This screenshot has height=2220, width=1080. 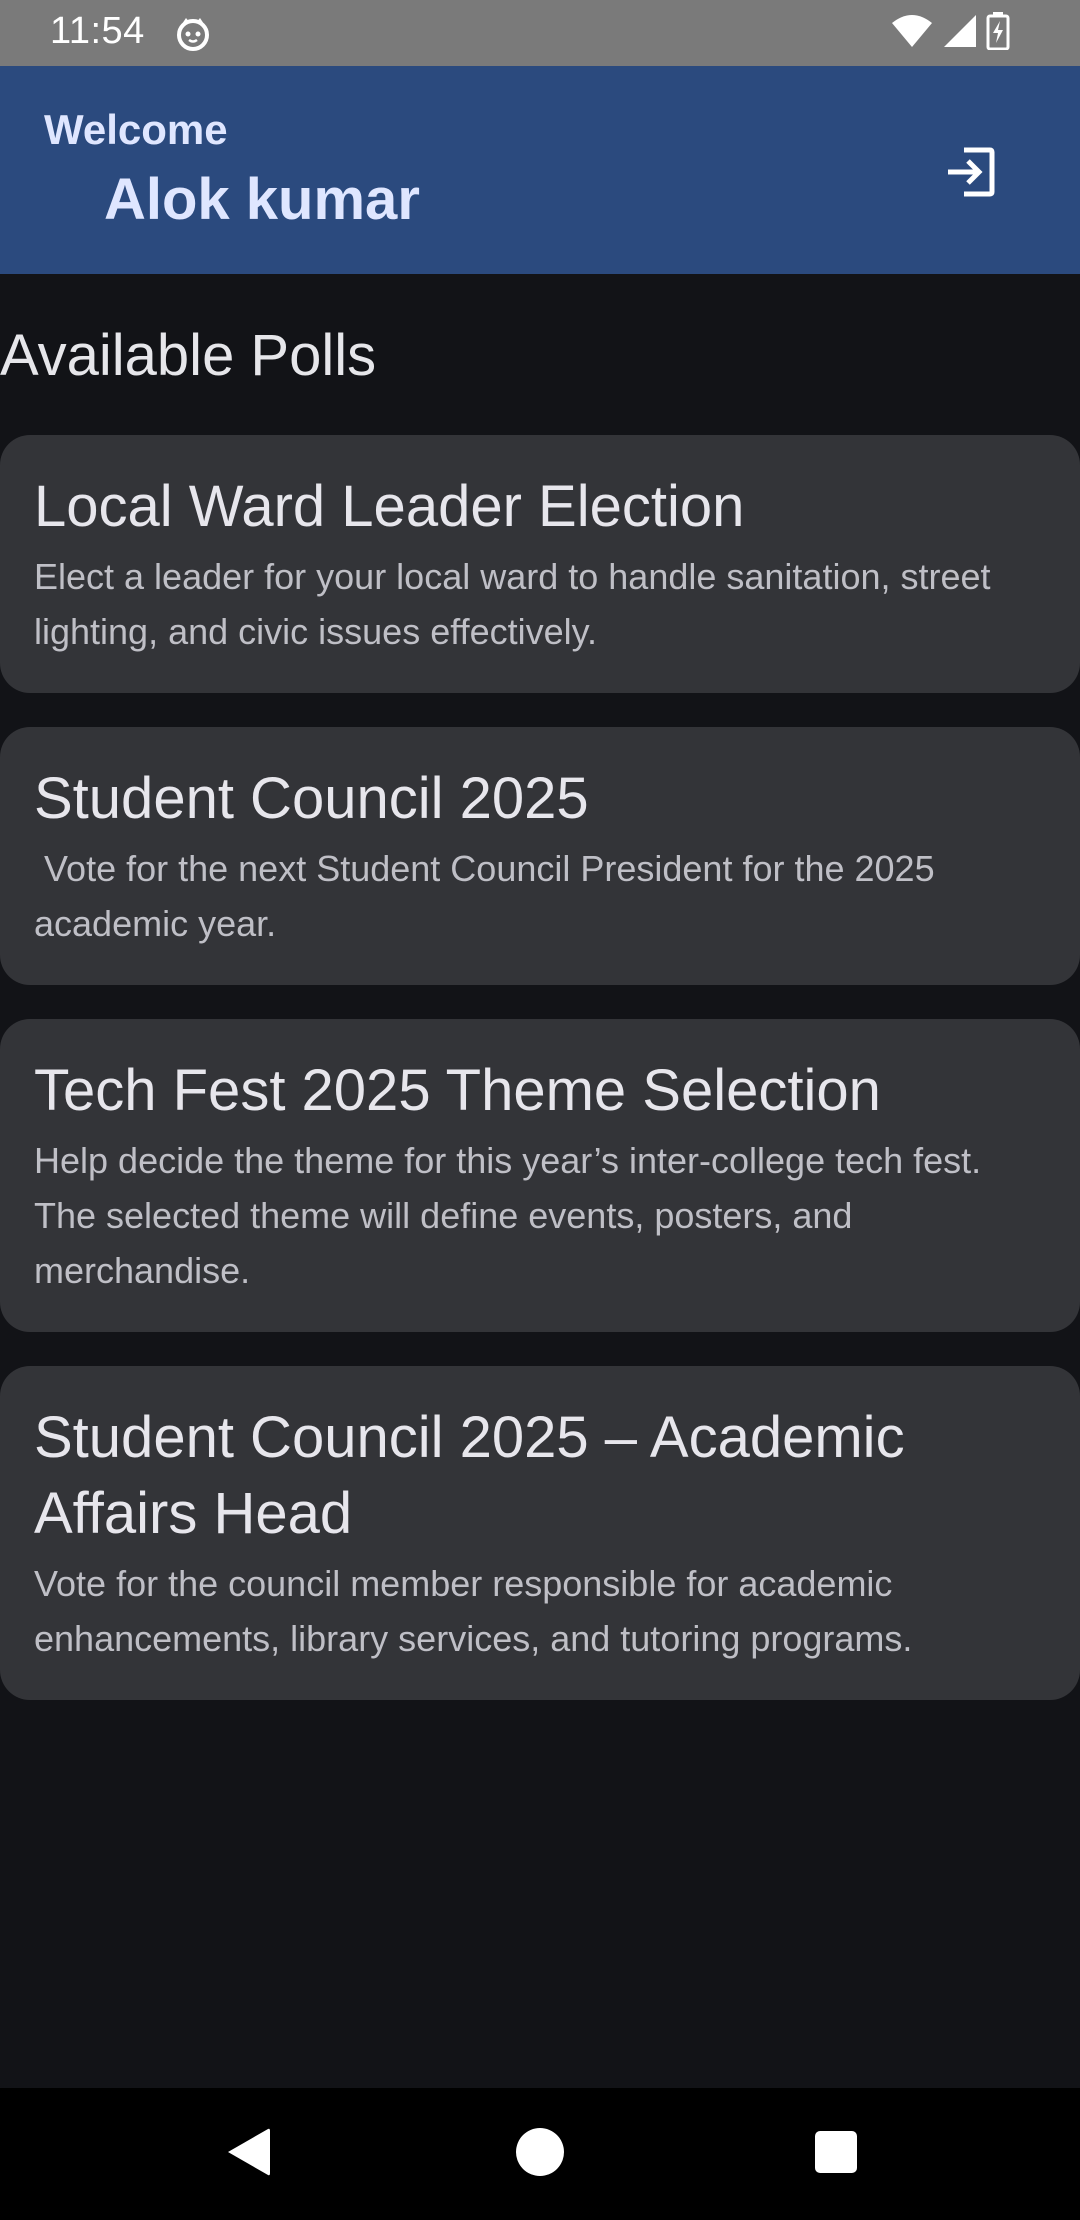 What do you see at coordinates (457, 1090) in the screenshot?
I see `poll-title: Tech Fest 2025 Theme Selection` at bounding box center [457, 1090].